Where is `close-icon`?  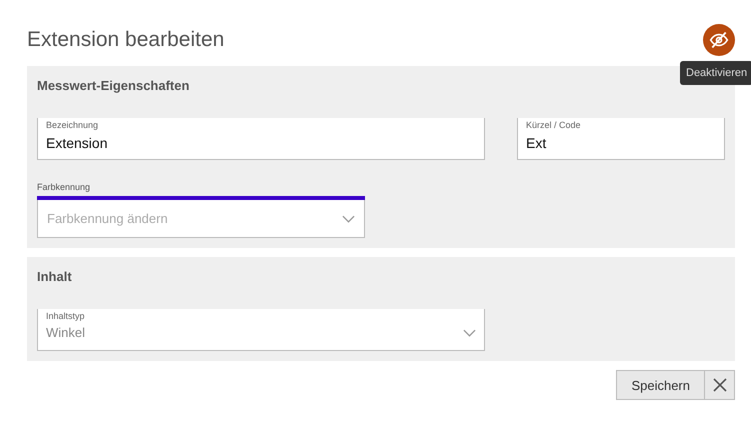
close-icon is located at coordinates (719, 385).